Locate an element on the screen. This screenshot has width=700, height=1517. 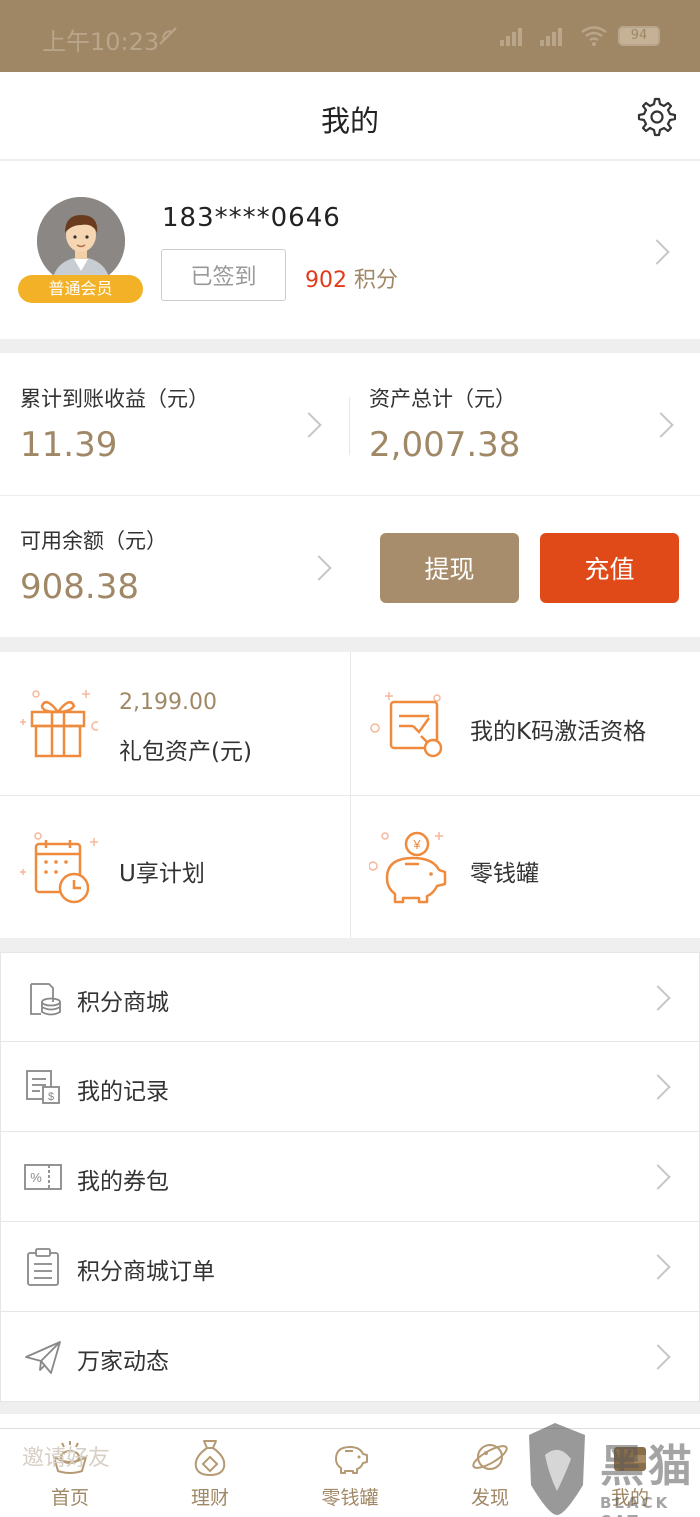
tab-label: 零钱罐 is located at coordinates (350, 1498).